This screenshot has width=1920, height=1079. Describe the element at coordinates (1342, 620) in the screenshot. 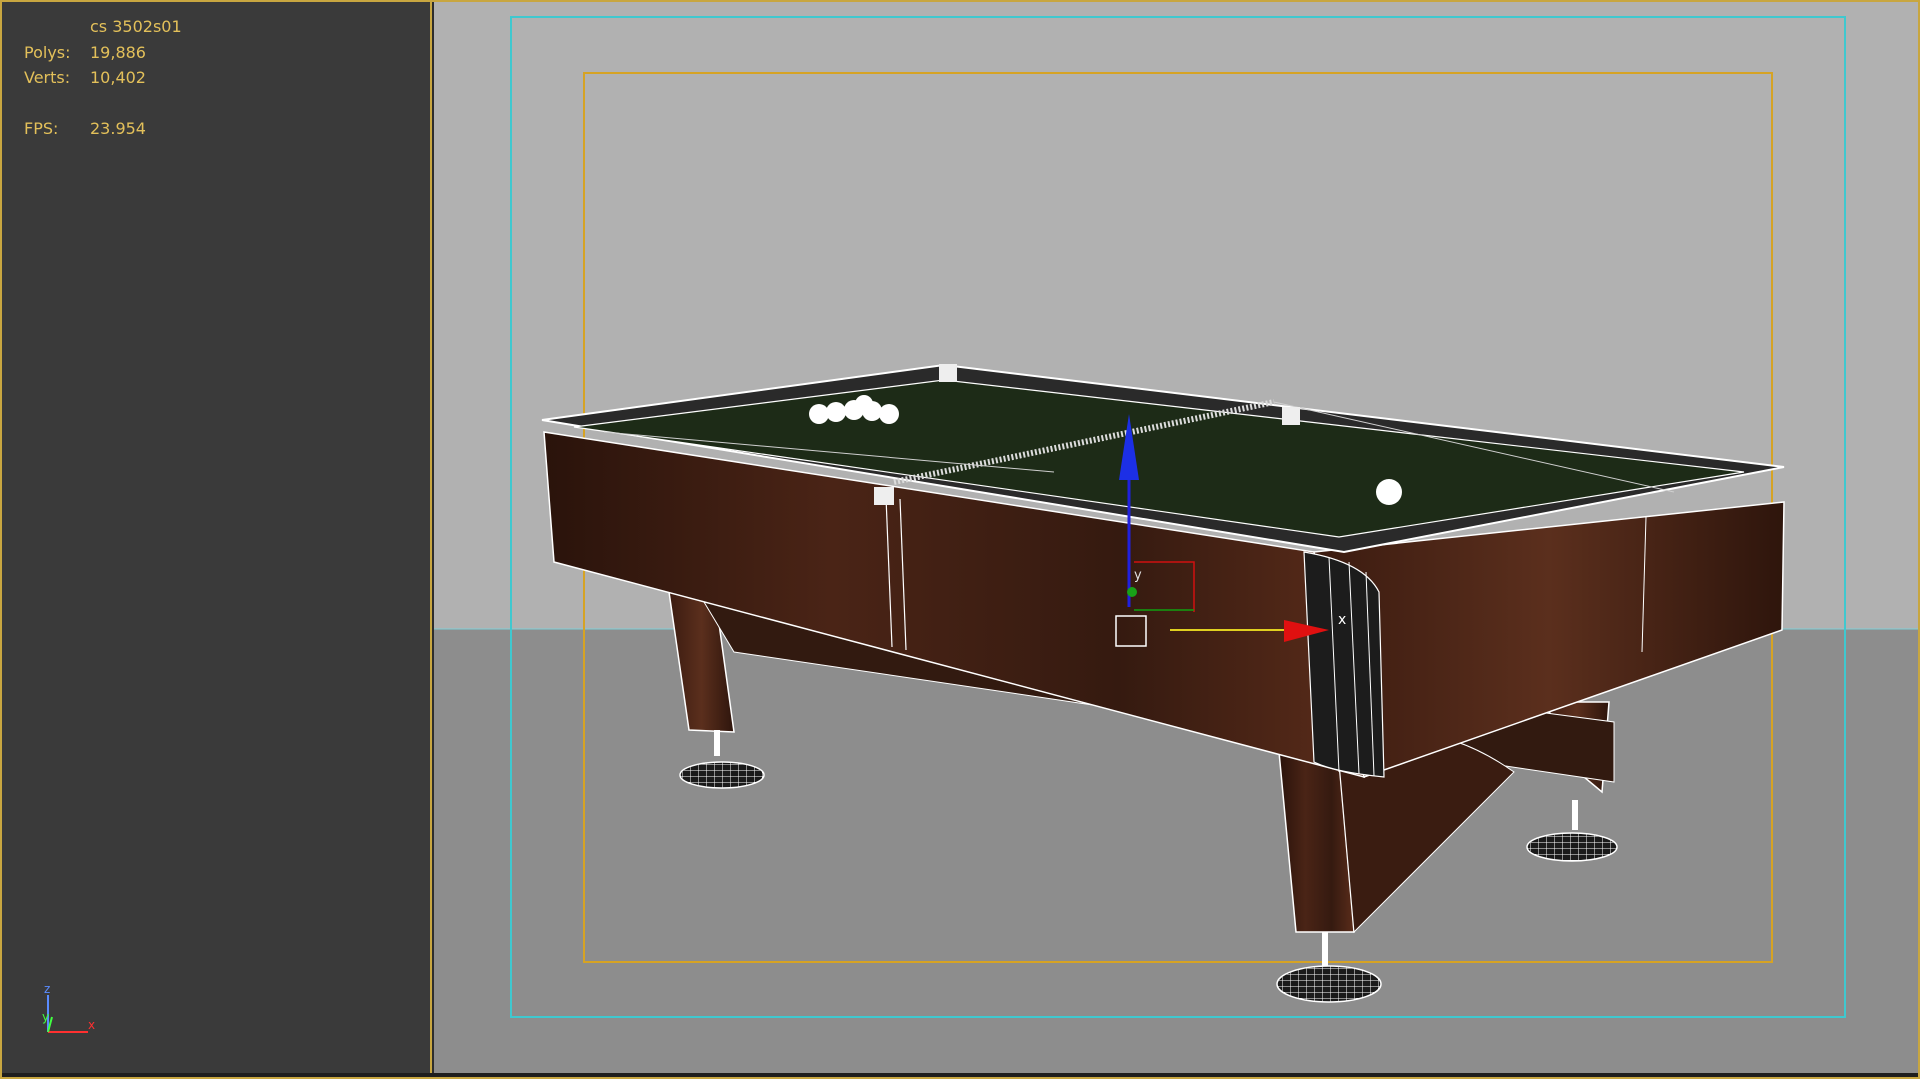

I see `gizmo-x-label: x` at that location.